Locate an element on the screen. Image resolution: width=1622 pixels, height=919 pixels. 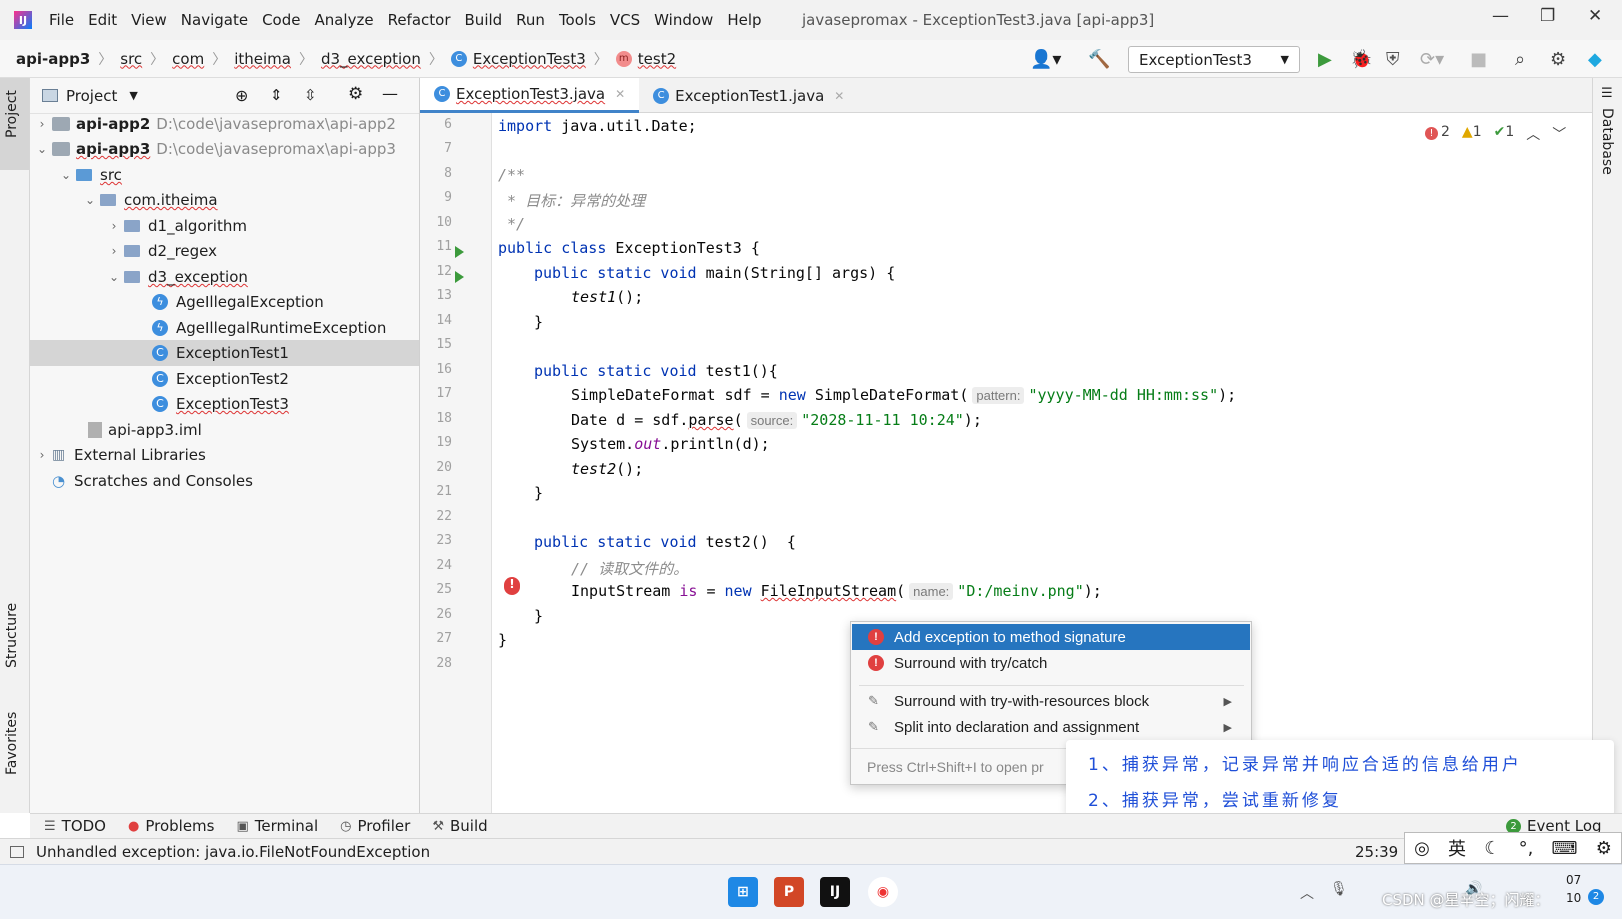
close-window-icon: ✕ is located at coordinates (1595, 16).